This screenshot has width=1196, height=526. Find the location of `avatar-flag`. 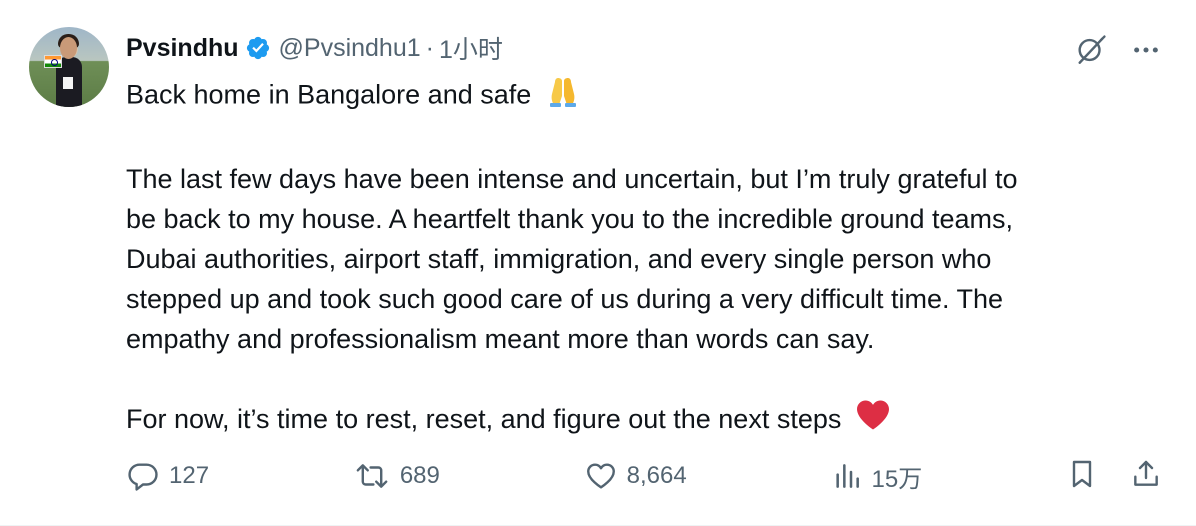

avatar-flag is located at coordinates (53, 61).